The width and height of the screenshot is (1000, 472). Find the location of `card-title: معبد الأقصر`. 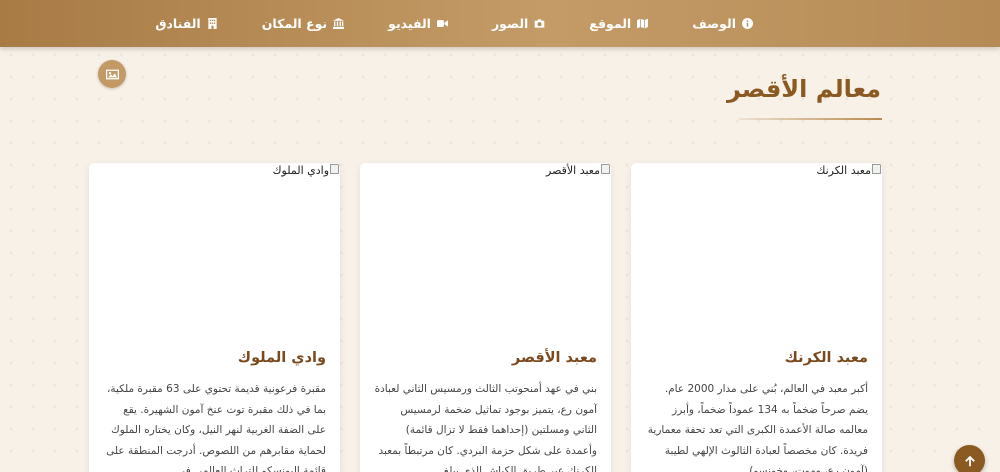

card-title: معبد الأقصر is located at coordinates (554, 358).